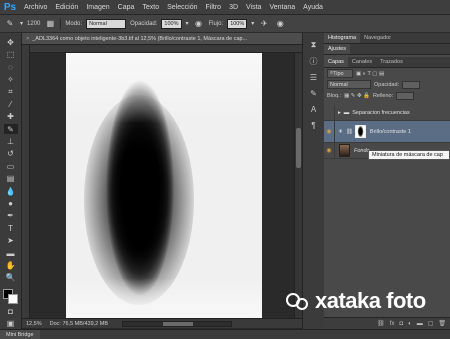 The image size is (450, 339). What do you see at coordinates (11, 191) in the screenshot?
I see `blur-tool-icon: 💧` at bounding box center [11, 191].